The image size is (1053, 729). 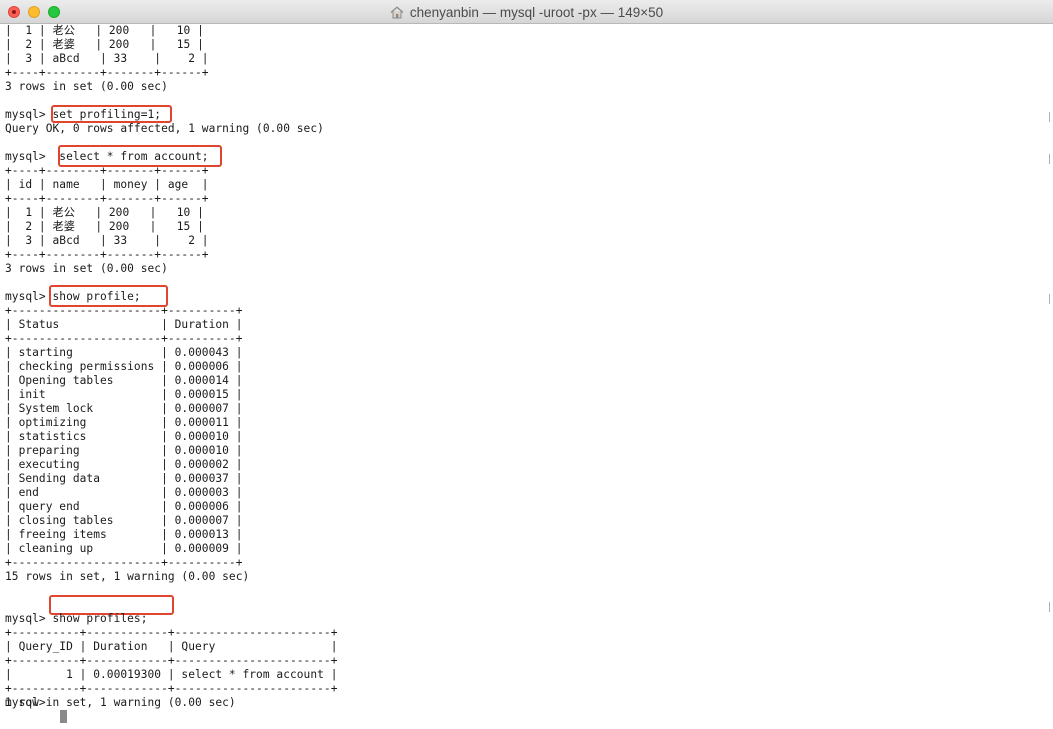 What do you see at coordinates (124, 492) in the screenshot?
I see `output-line: | end | 0.000003 |` at bounding box center [124, 492].